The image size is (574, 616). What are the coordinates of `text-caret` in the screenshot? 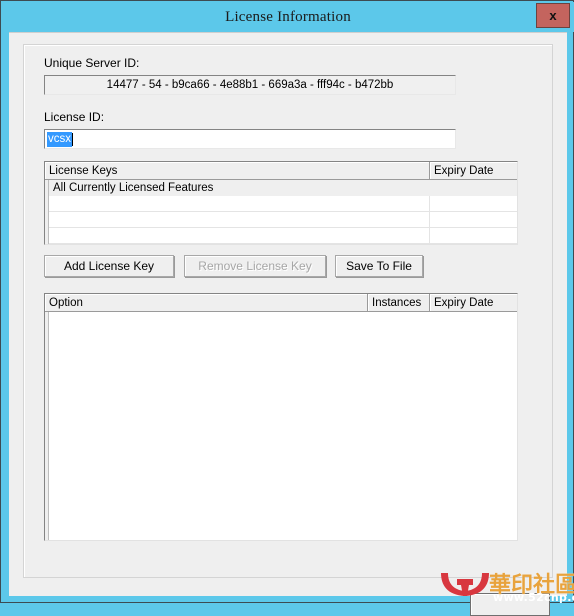 It's located at (72, 139).